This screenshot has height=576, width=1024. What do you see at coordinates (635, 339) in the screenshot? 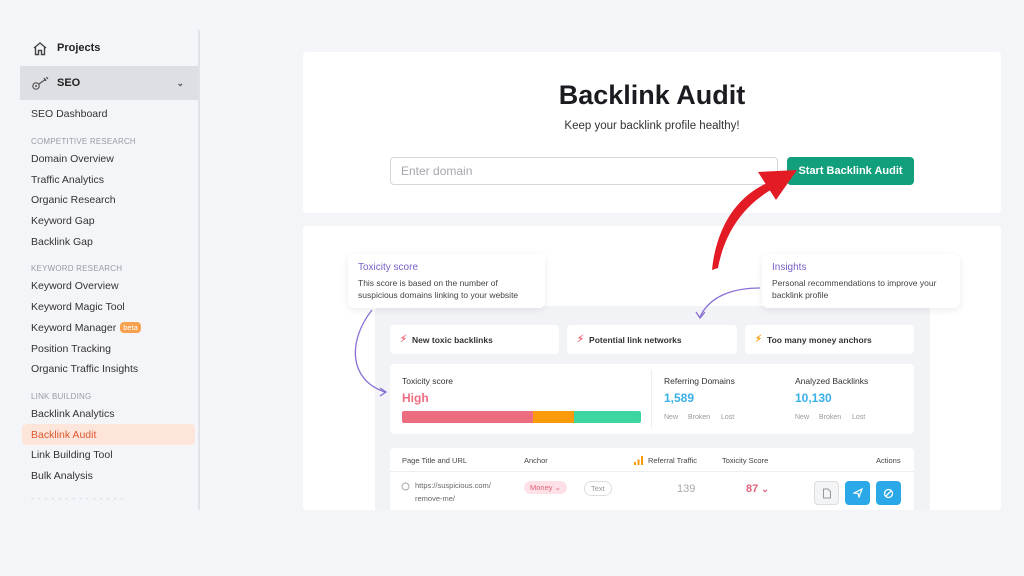
I see `chip-label: Potential link networks` at bounding box center [635, 339].